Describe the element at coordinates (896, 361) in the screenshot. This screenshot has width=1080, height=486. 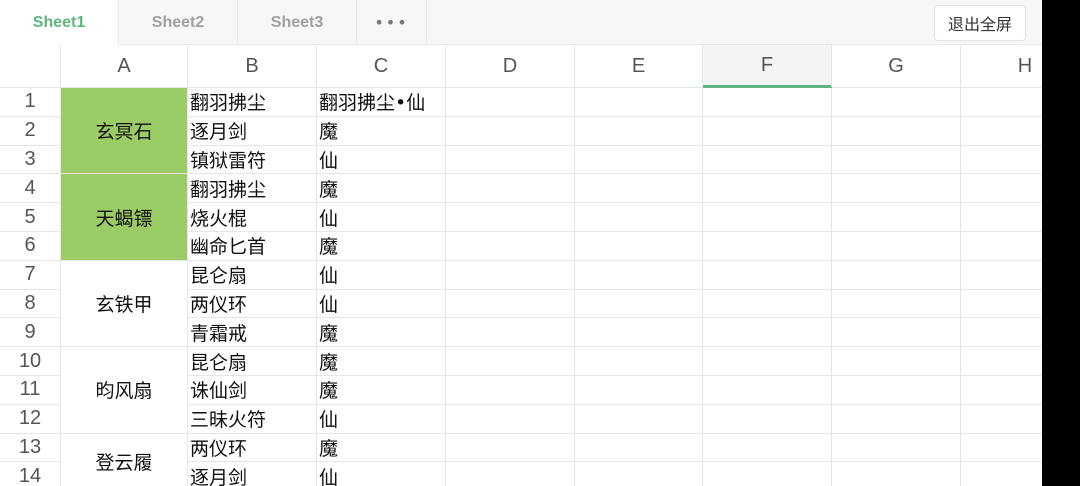
I see `cell-g10` at that location.